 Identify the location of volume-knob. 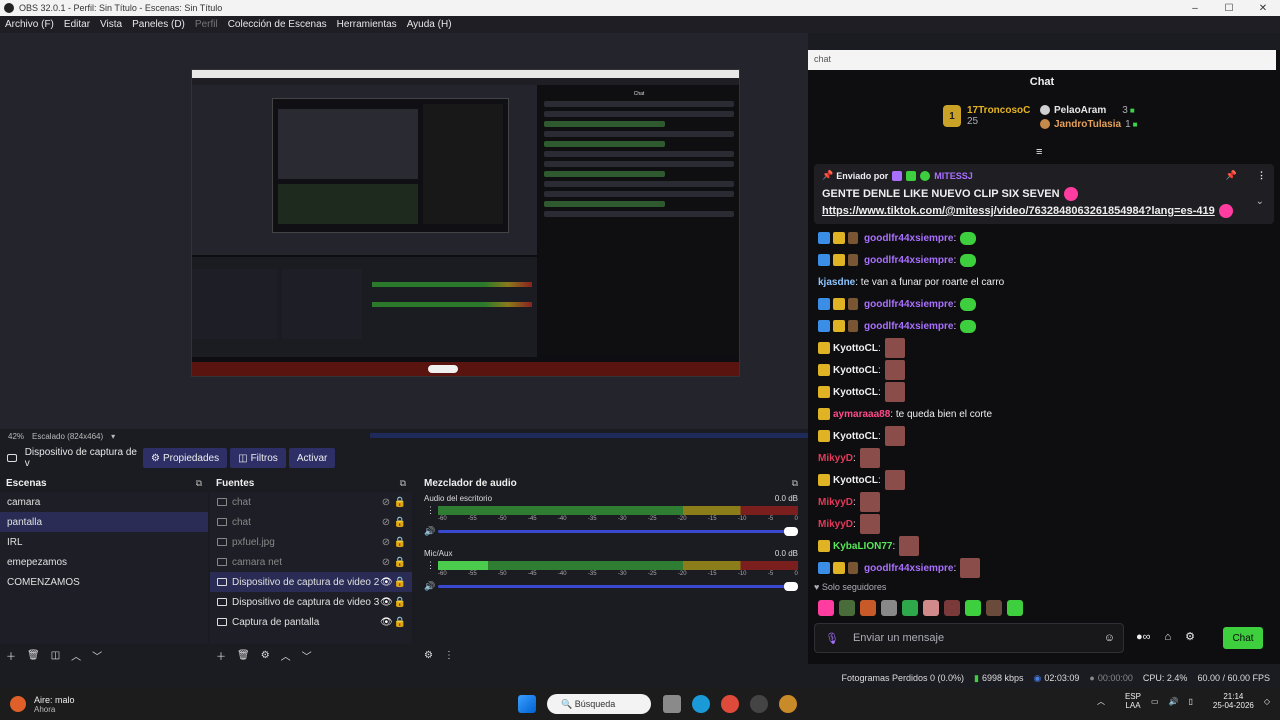
(791, 531).